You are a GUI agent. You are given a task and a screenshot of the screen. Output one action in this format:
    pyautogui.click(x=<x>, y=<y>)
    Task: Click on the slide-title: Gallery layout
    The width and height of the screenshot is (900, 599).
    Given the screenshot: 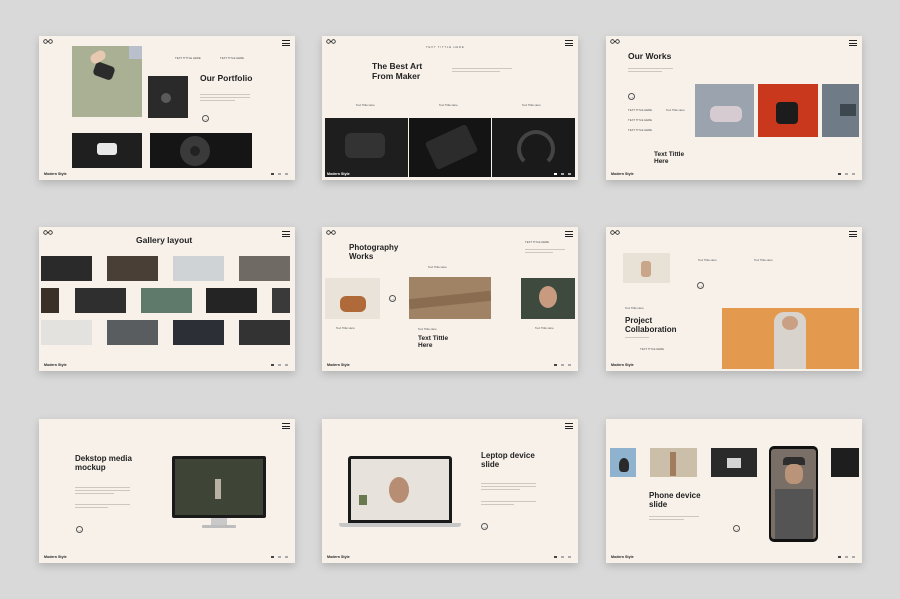 What is the action you would take?
    pyautogui.click(x=164, y=240)
    